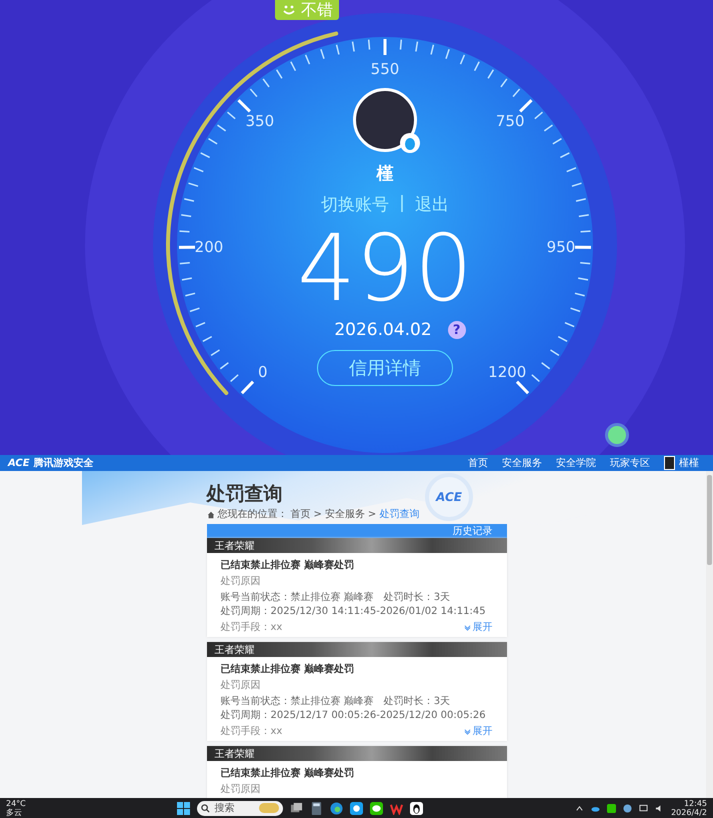 The width and height of the screenshot is (713, 818). I want to click on clock-time: 12:45, so click(696, 803).